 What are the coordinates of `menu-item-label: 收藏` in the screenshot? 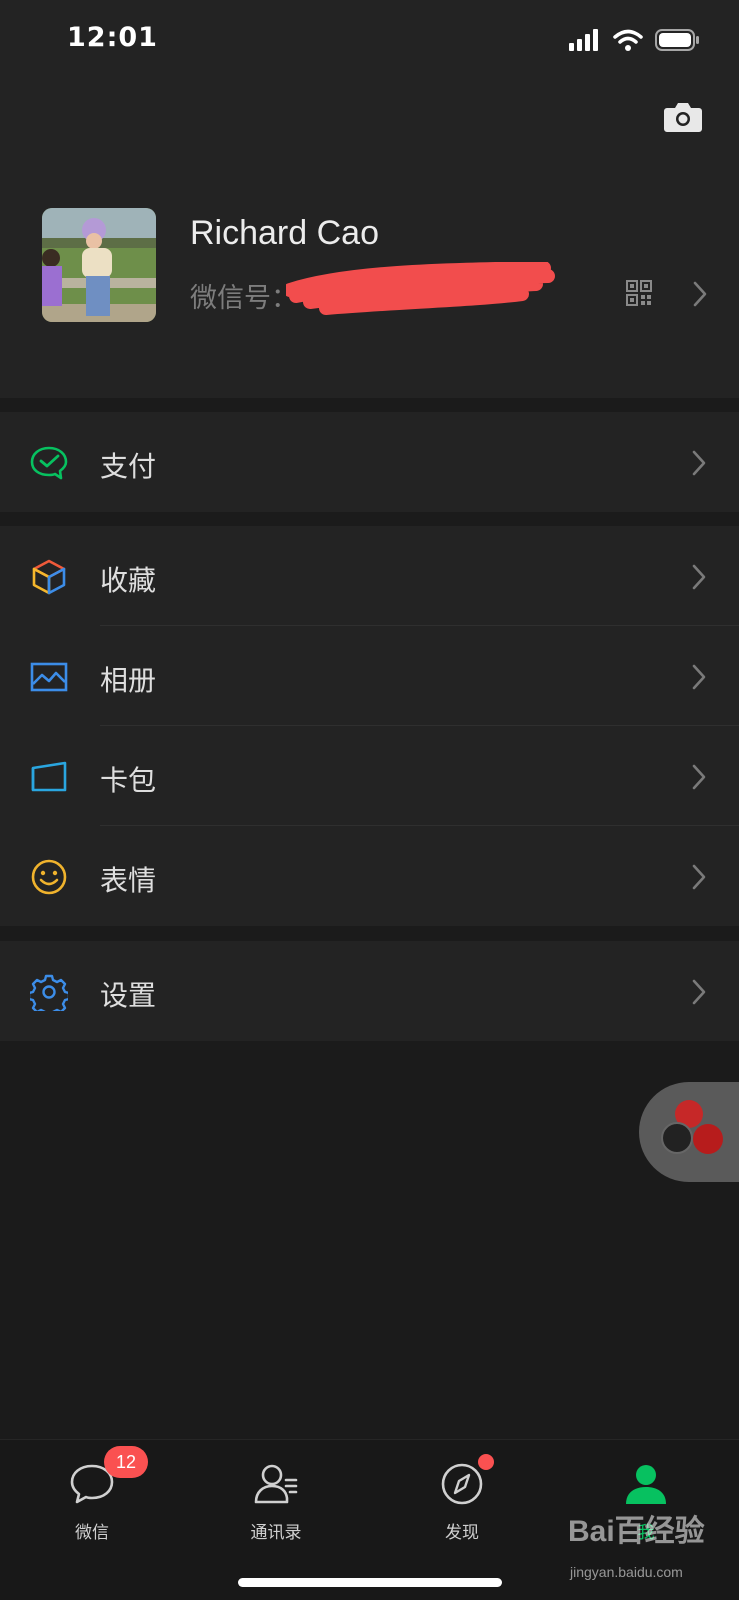 It's located at (128, 580).